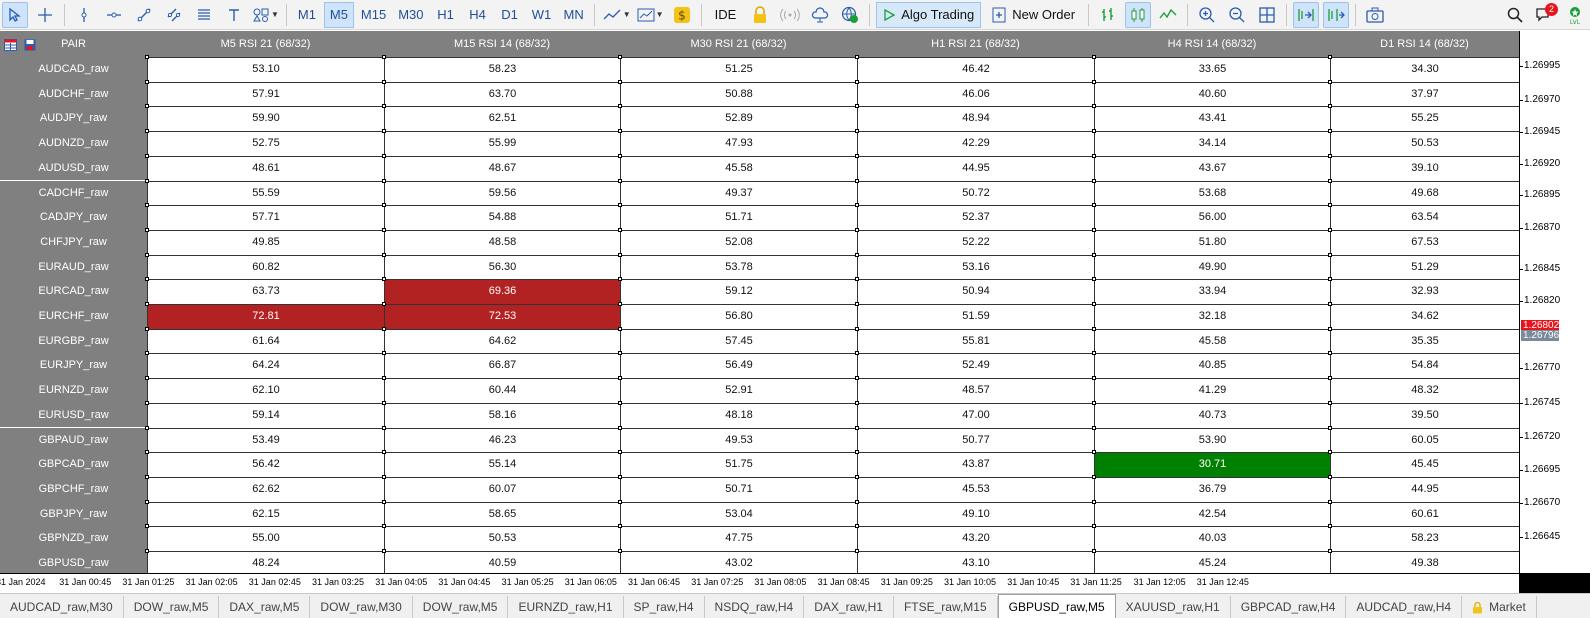  What do you see at coordinates (1212, 514) in the screenshot?
I see `rsi-value-cell: 42.54` at bounding box center [1212, 514].